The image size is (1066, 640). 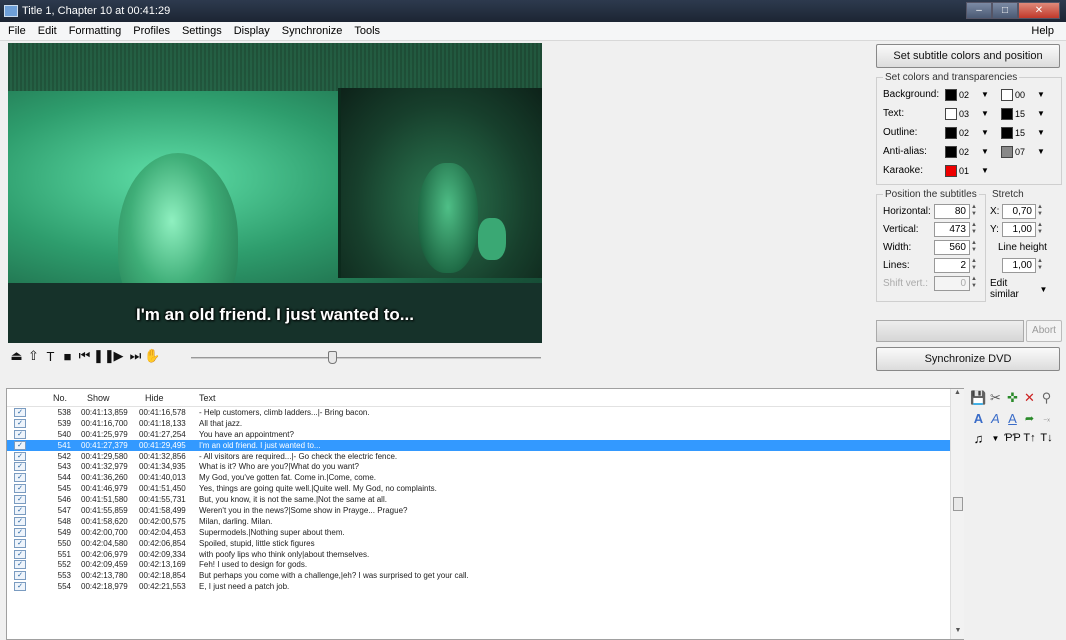 I want to click on column-show: Show, so click(x=110, y=398).